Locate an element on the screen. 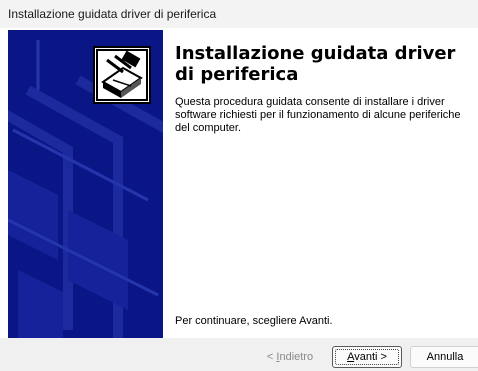 Image resolution: width=478 pixels, height=371 pixels. focus-rect is located at coordinates (367, 357).